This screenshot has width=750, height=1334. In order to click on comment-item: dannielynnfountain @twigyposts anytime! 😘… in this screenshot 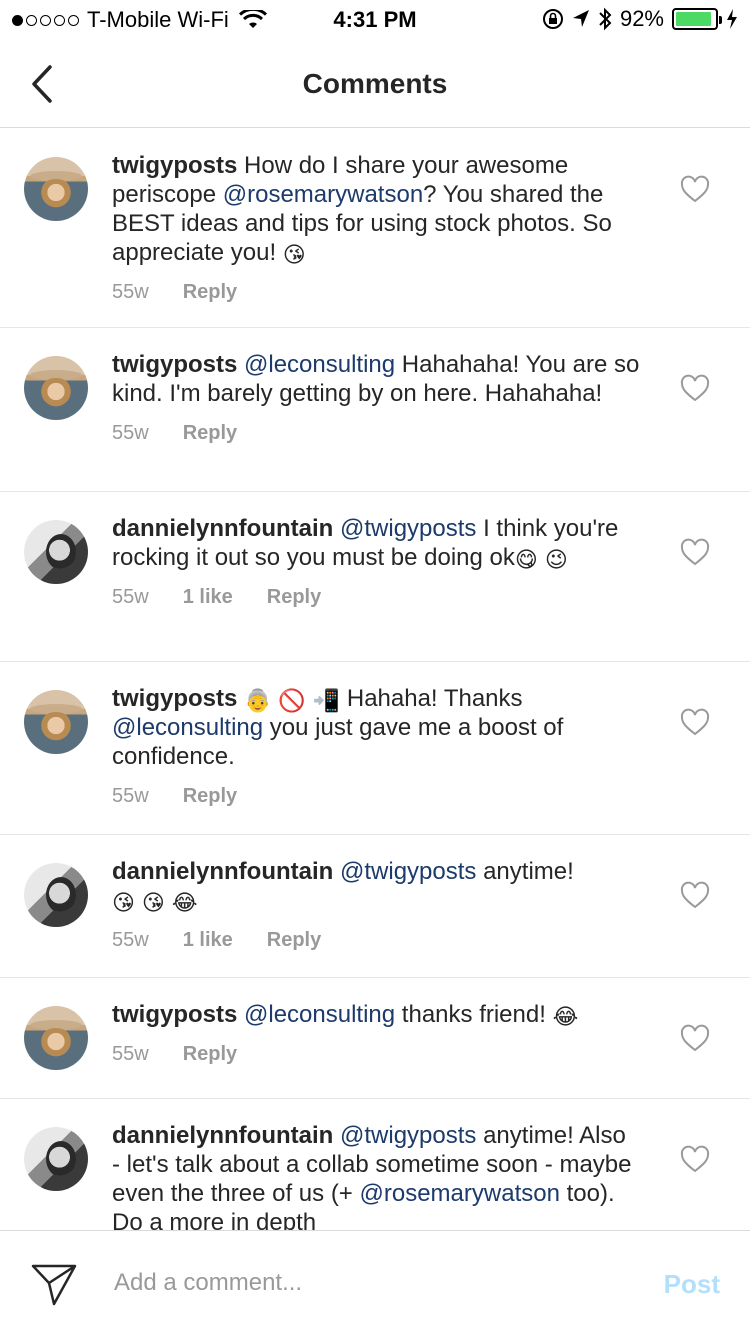, I will do `click(375, 906)`.